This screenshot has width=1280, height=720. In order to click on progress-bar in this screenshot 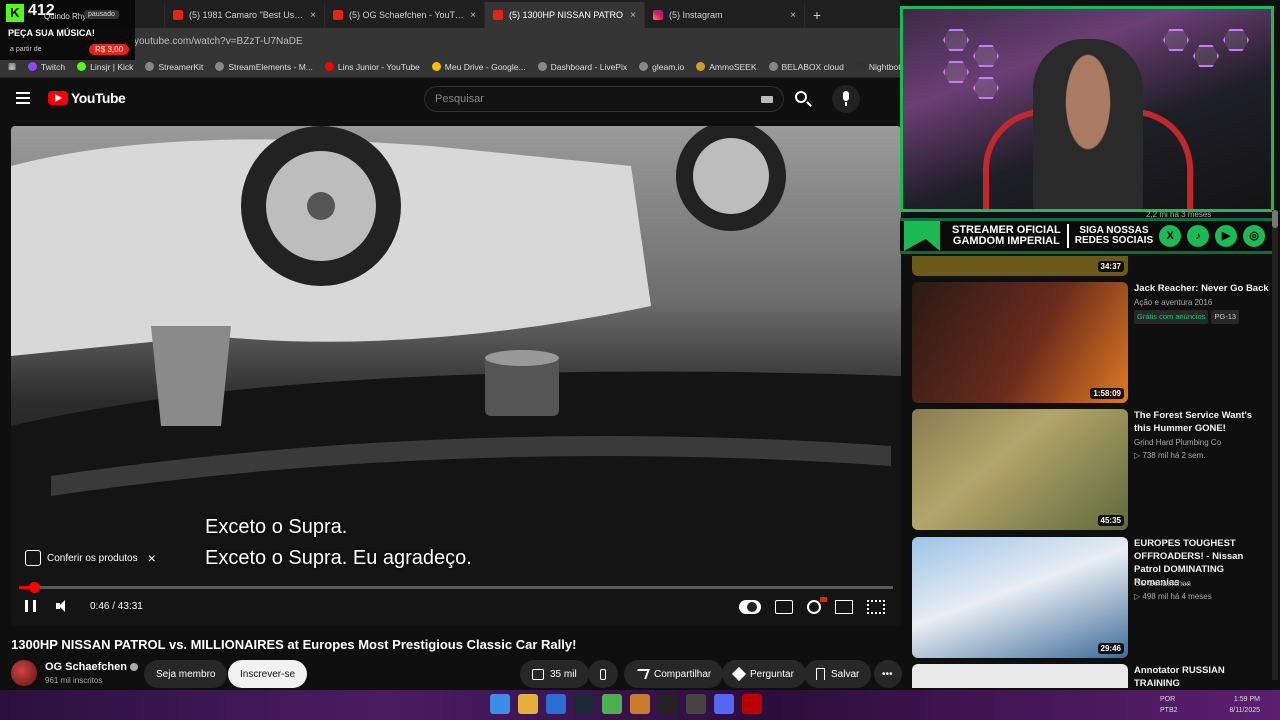, I will do `click(456, 587)`.